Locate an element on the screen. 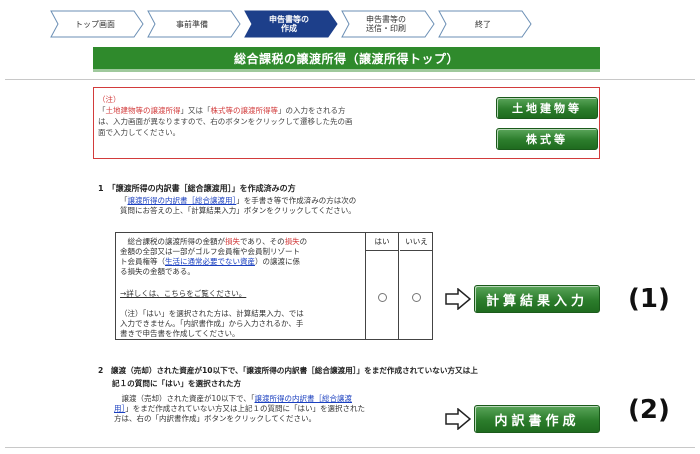 The width and height of the screenshot is (700, 454). yes-radio is located at coordinates (382, 297).